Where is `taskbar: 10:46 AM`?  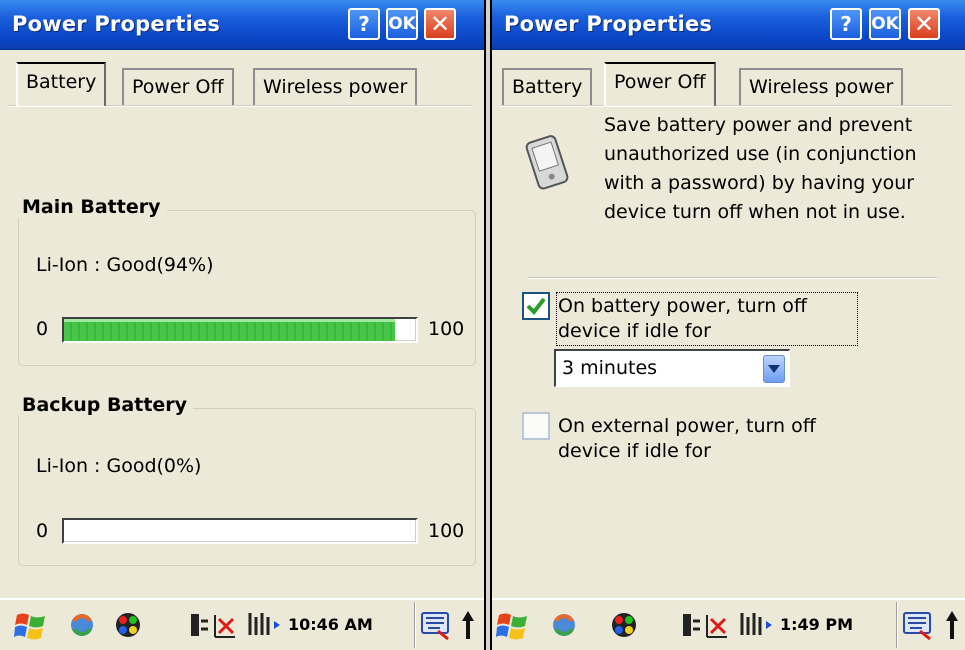 taskbar: 10:46 AM is located at coordinates (242, 624).